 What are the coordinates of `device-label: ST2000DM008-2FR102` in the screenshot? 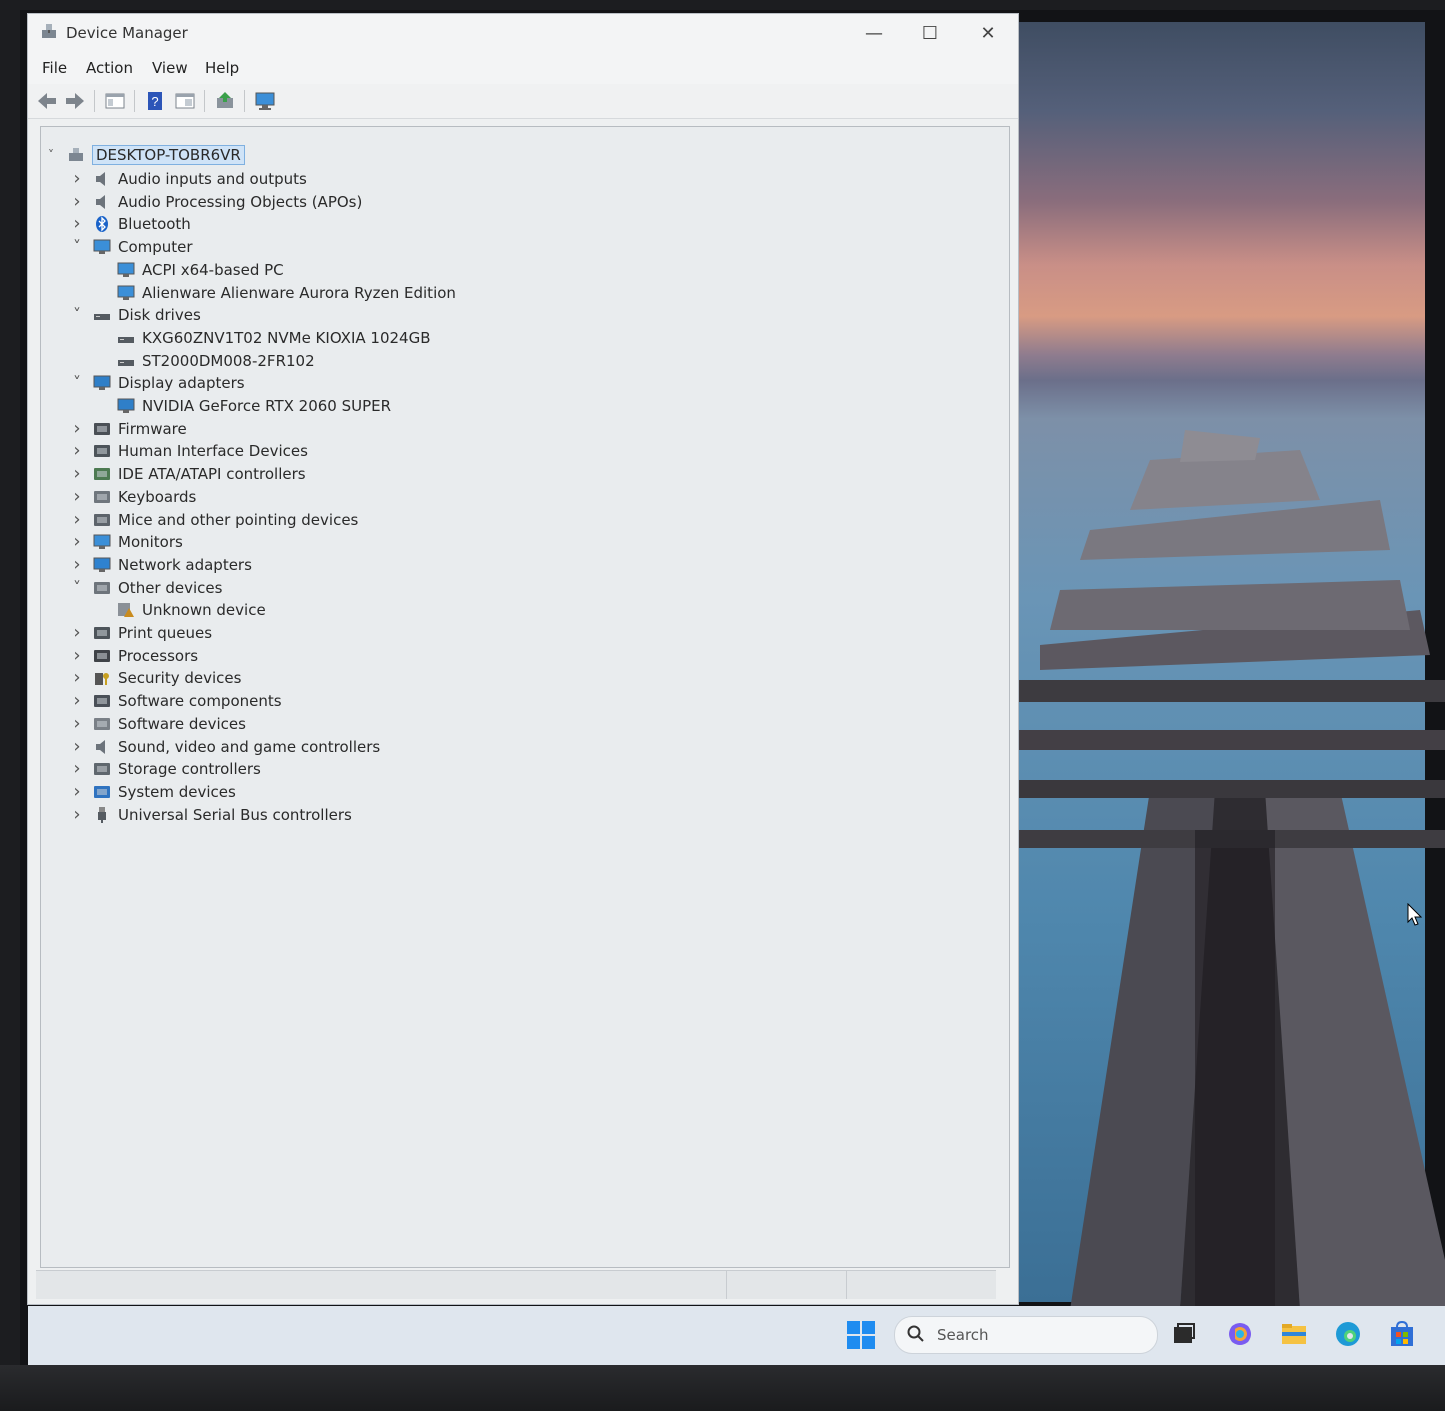 It's located at (228, 360).